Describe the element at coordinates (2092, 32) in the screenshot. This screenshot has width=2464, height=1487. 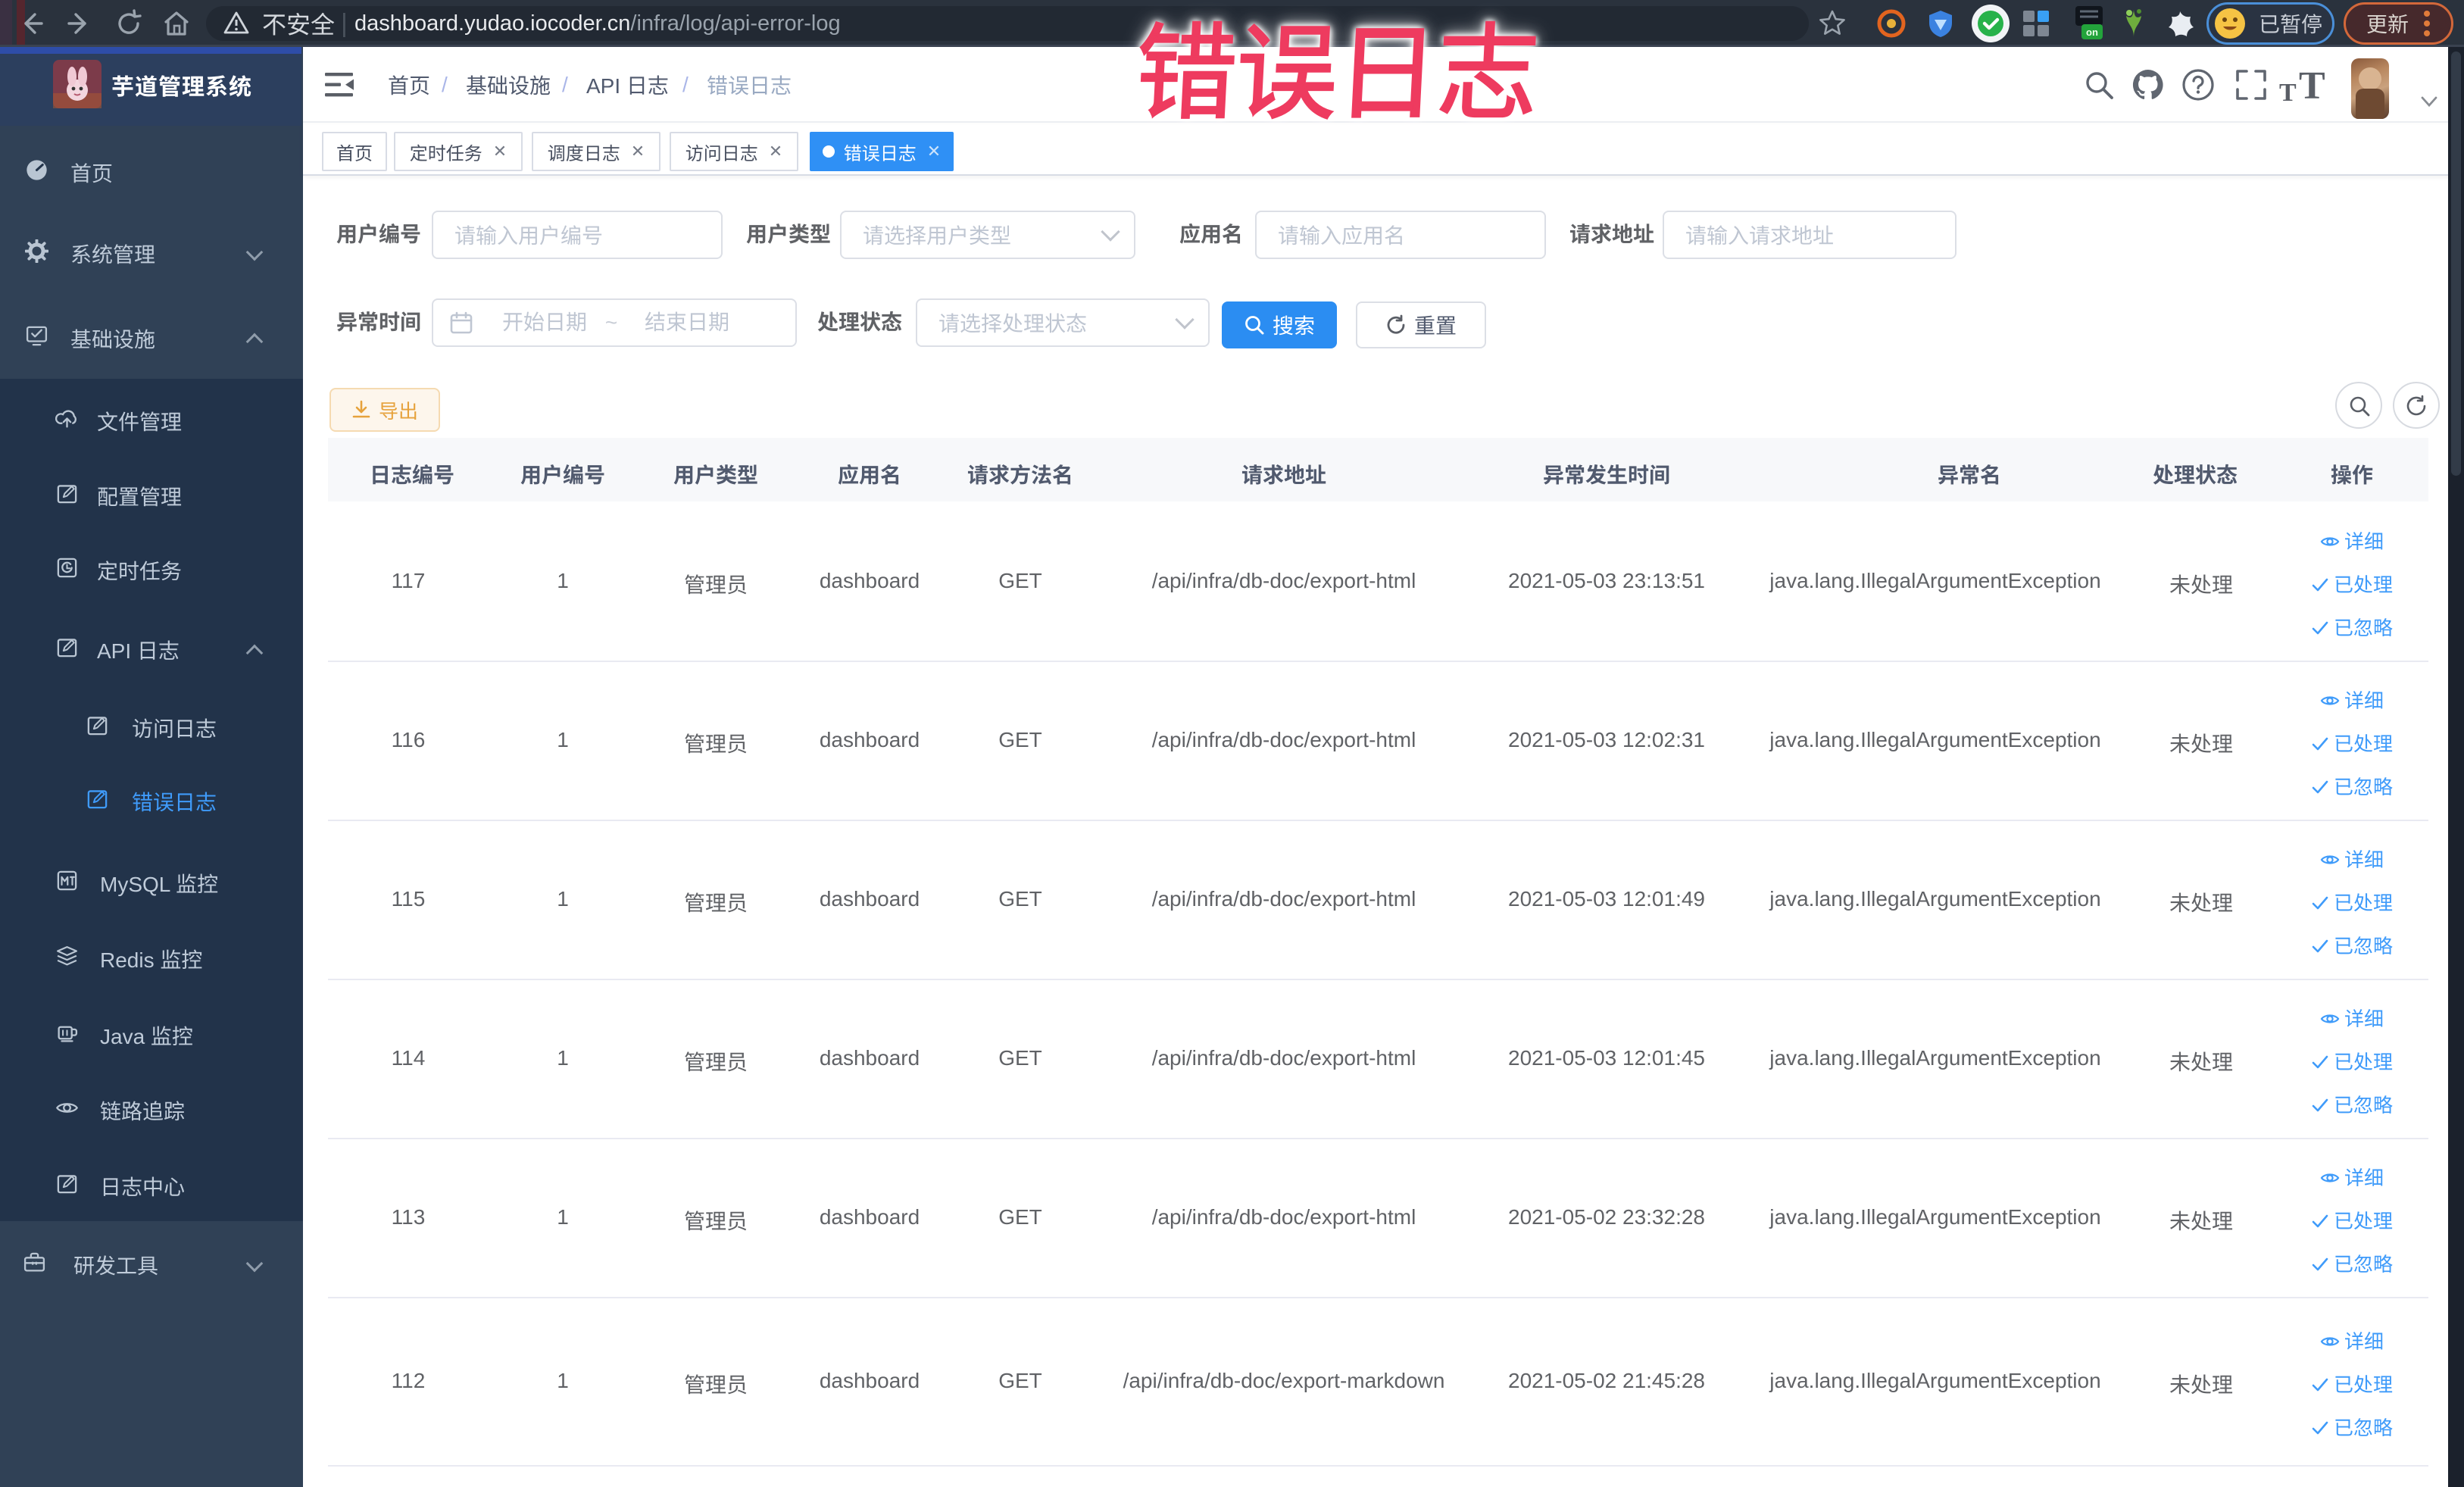
I see `svg-text: on` at that location.